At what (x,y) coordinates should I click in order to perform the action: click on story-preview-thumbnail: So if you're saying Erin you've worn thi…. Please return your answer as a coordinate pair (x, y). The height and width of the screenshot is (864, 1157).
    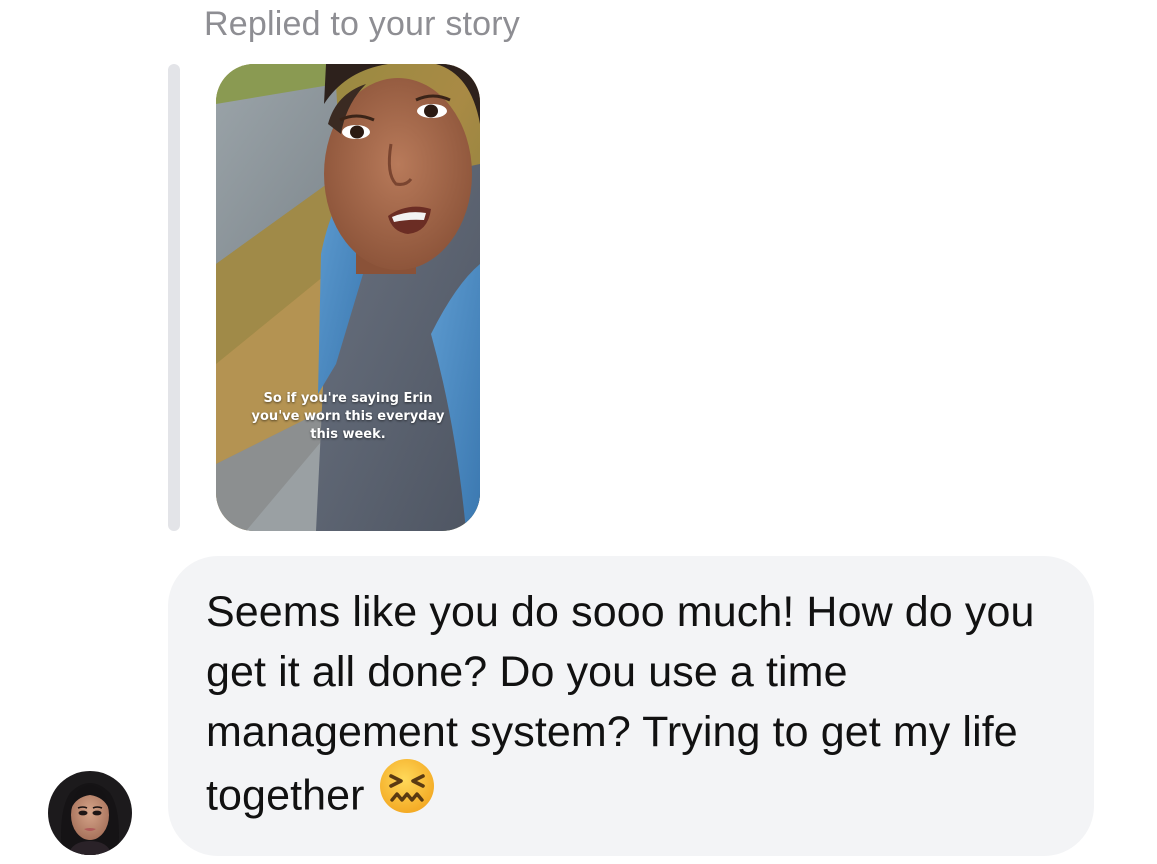
    Looking at the image, I should click on (348, 297).